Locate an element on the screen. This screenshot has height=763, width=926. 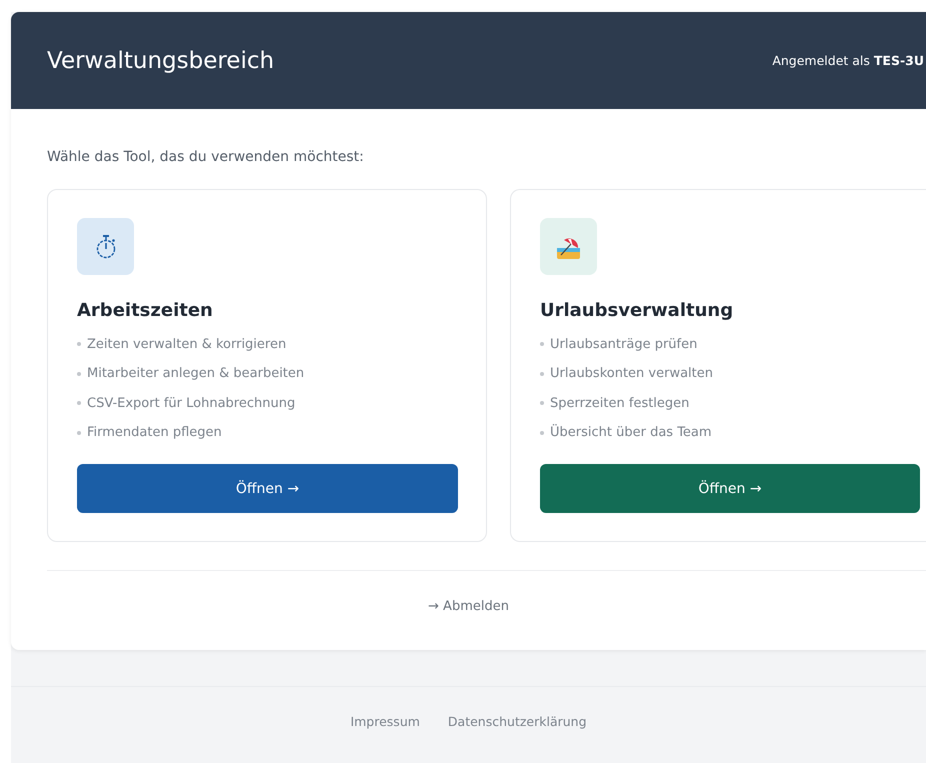
tool-title: Arbeitszeiten is located at coordinates (145, 310).